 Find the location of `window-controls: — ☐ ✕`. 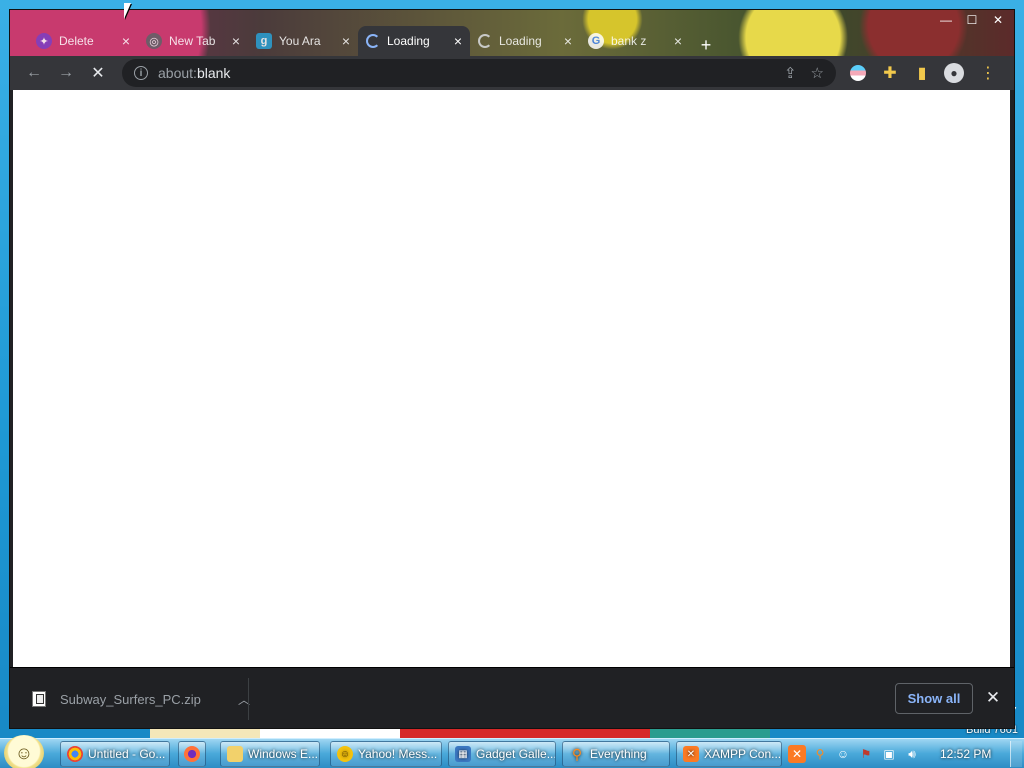

window-controls: — ☐ ✕ is located at coordinates (972, 20).